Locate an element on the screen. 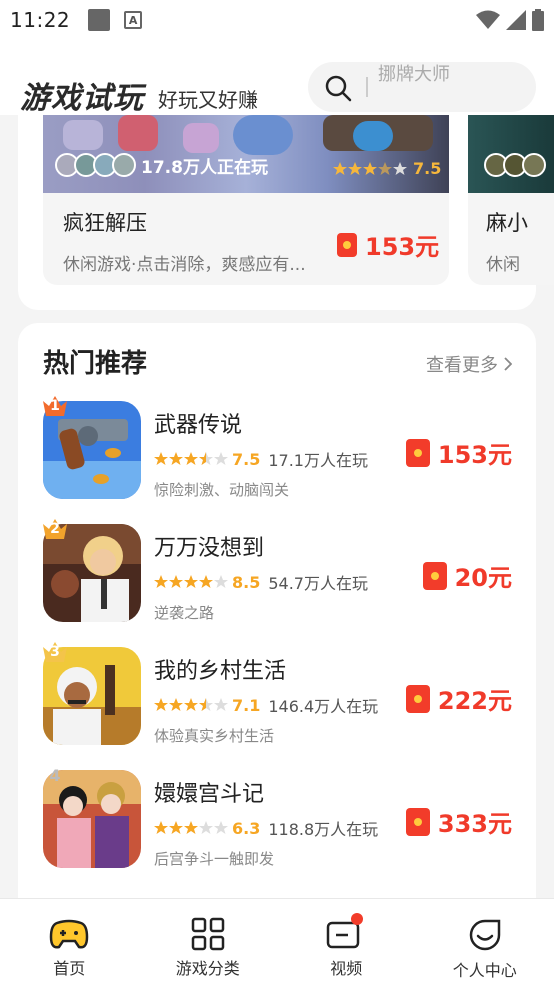 This screenshot has height=985, width=554. game-price: 20元 is located at coordinates (467, 575).